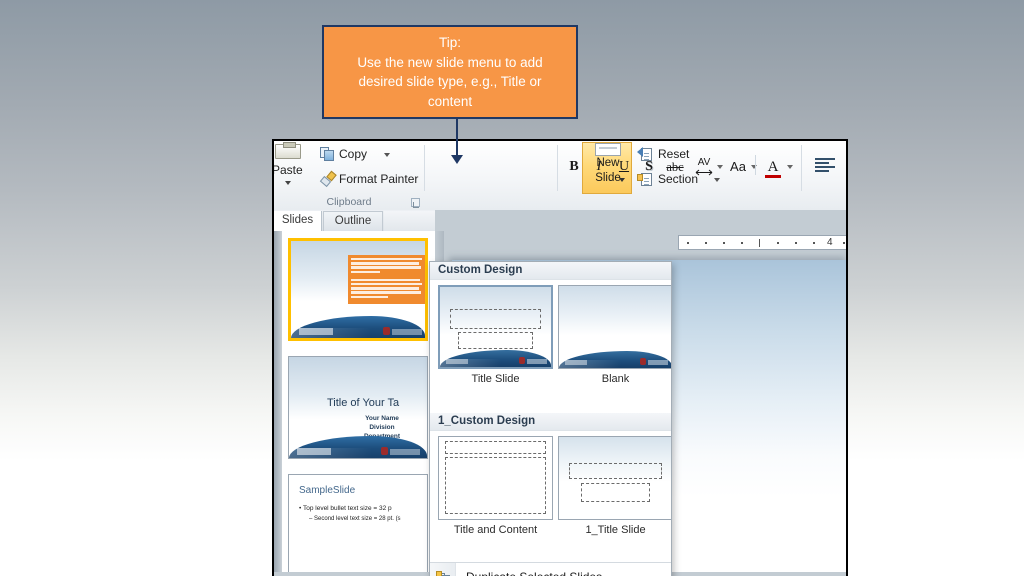 This screenshot has width=1024, height=576. Describe the element at coordinates (773, 176) in the screenshot. I see `font-color-swatch` at that location.